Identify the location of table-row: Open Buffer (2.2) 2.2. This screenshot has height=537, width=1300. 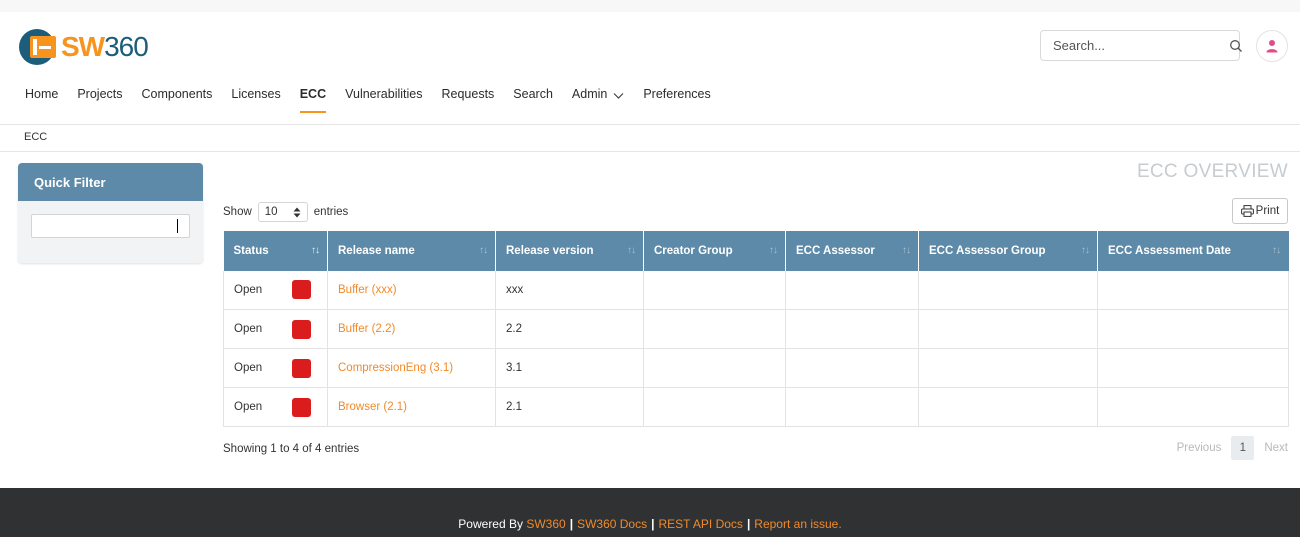
(756, 329).